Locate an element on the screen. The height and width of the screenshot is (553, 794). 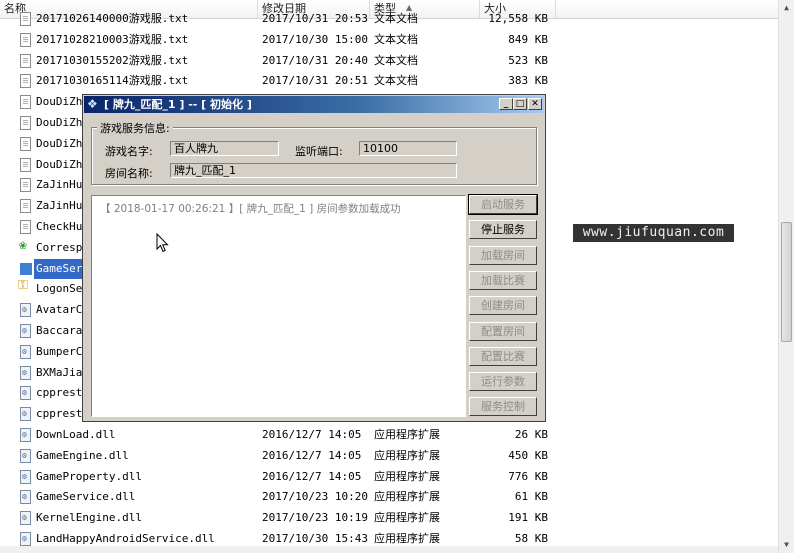
horizontal-scrollbar is located at coordinates (389, 549).